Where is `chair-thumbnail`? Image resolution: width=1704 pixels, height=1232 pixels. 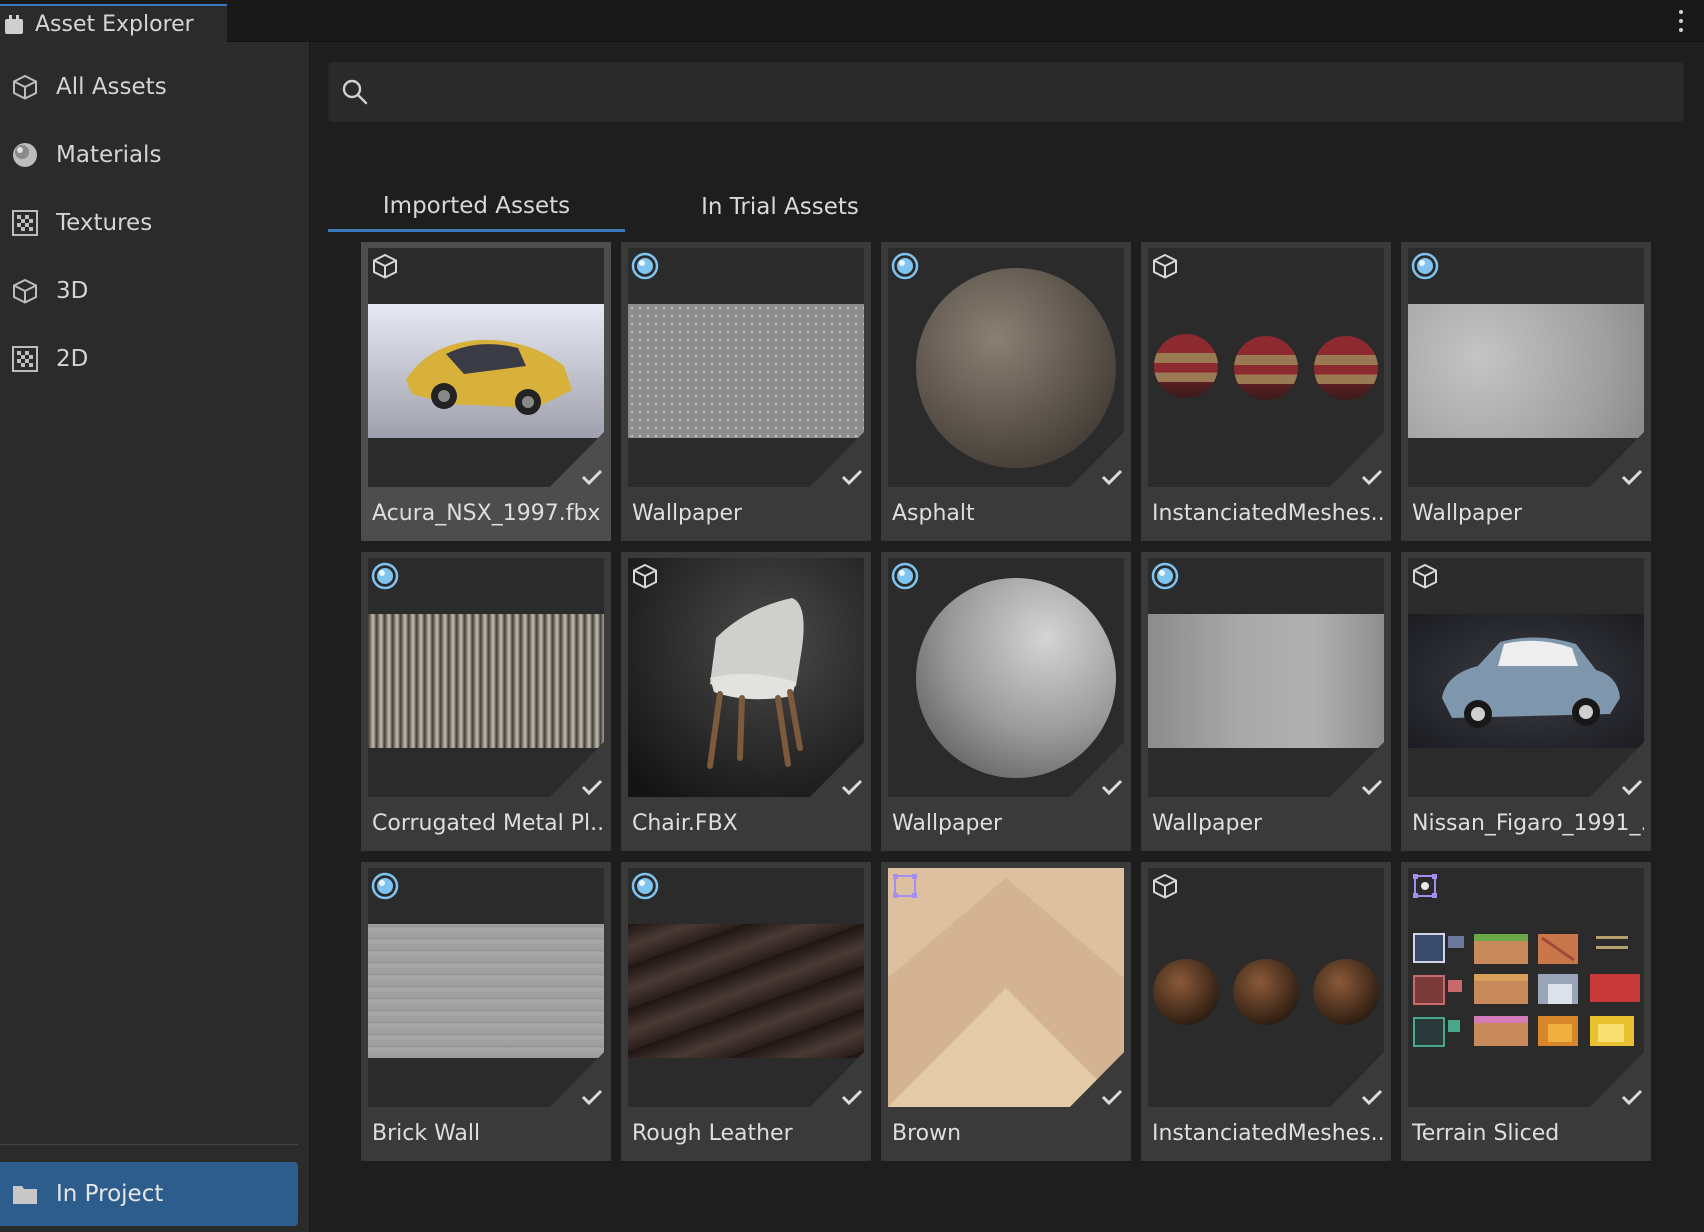
chair-thumbnail is located at coordinates (746, 677).